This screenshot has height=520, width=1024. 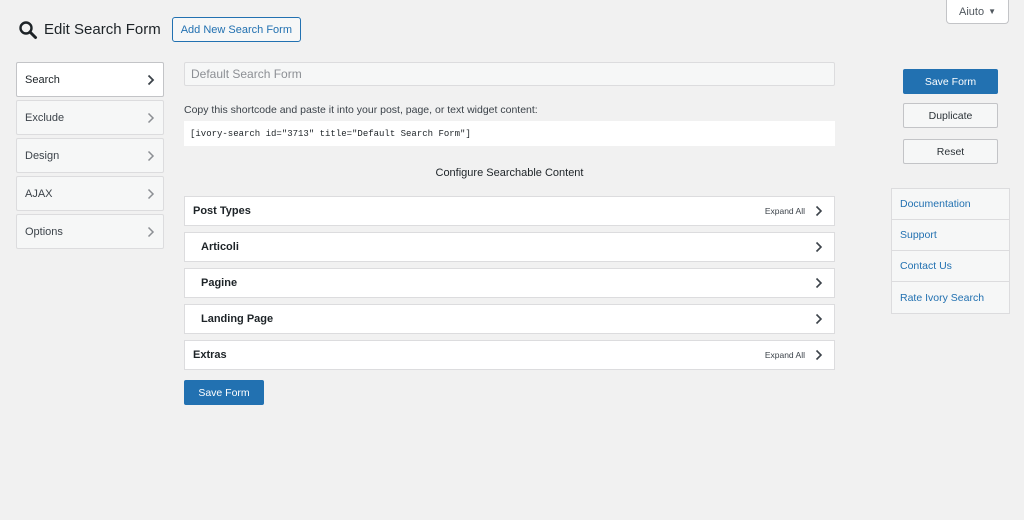 I want to click on panel-title: Landing Page, so click(x=237, y=319).